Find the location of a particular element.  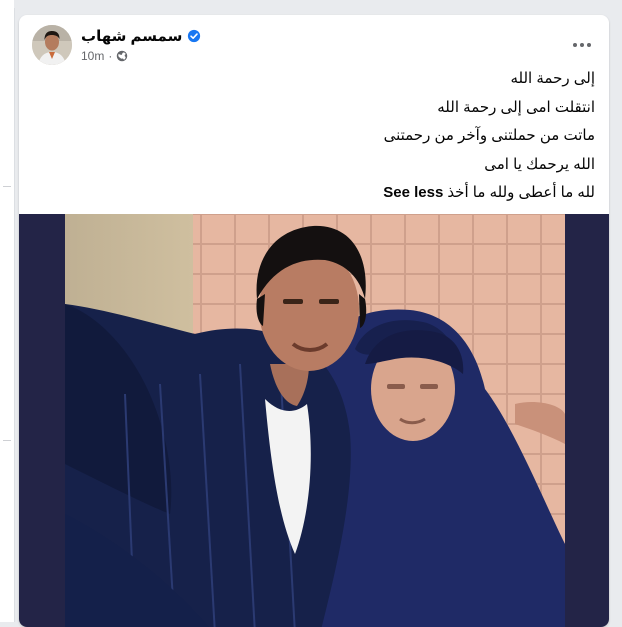

verified-badge-icon is located at coordinates (194, 36).